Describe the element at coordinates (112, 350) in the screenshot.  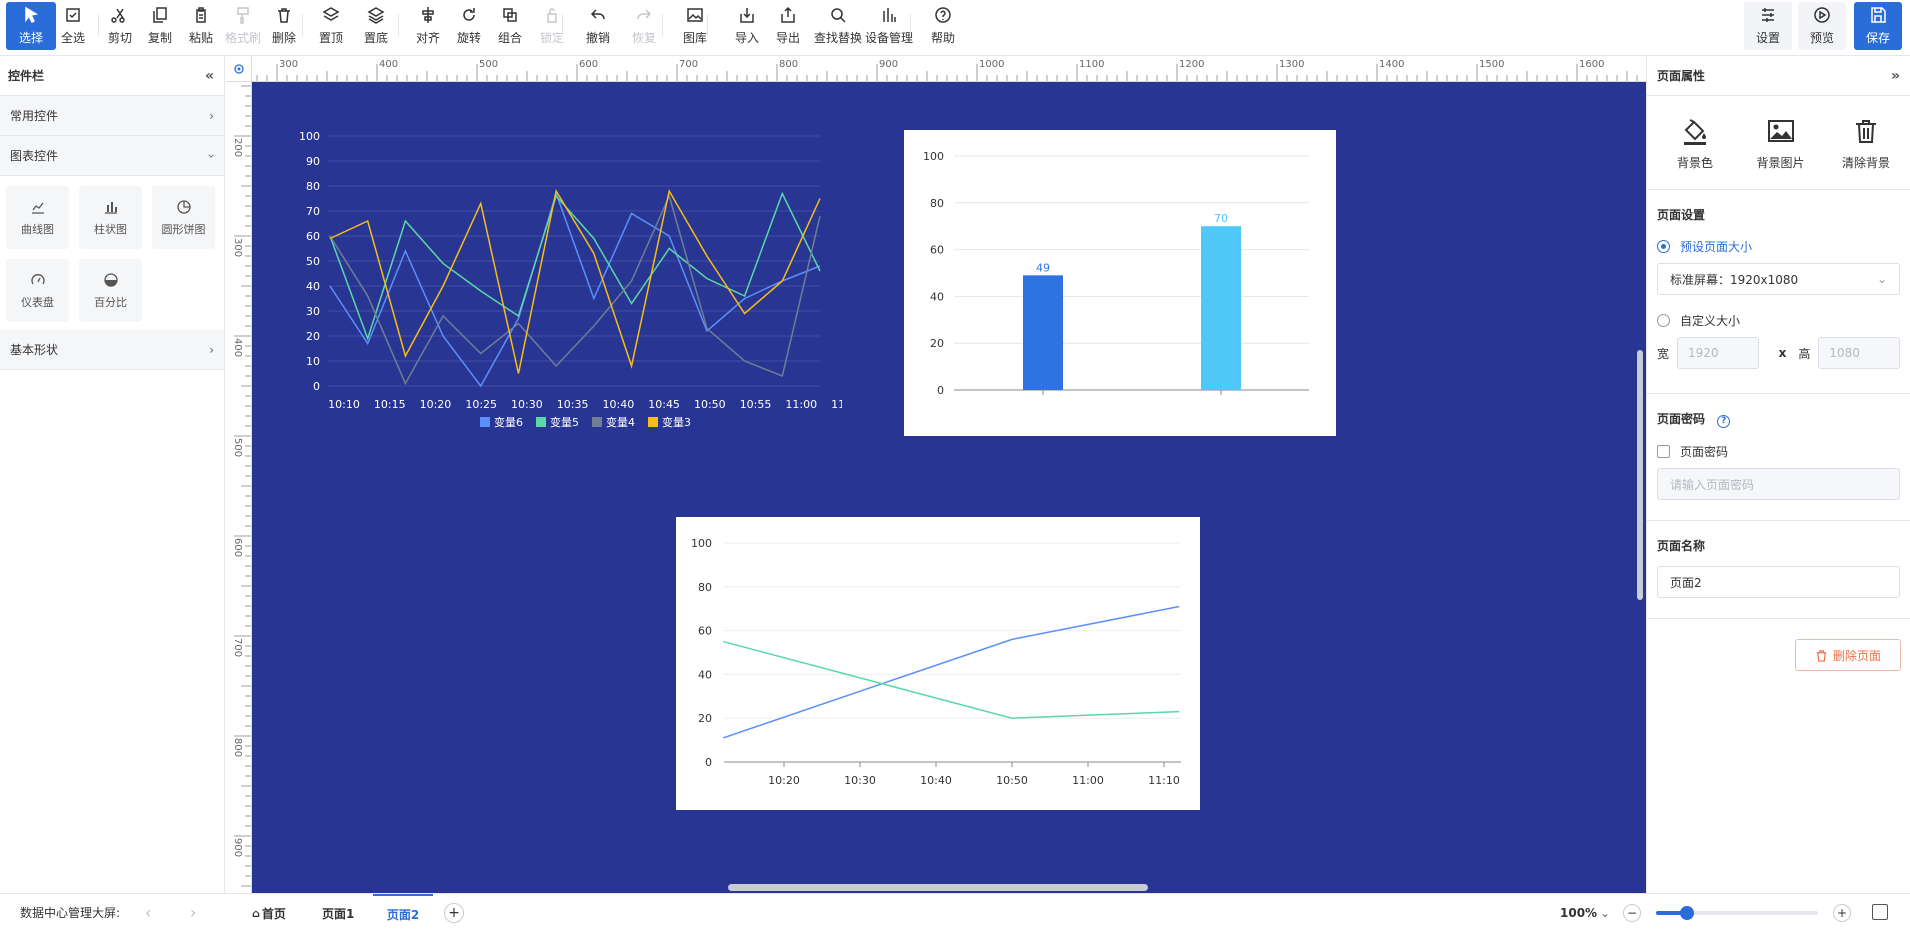
I see `category-shapes: 基本形状 ›` at that location.